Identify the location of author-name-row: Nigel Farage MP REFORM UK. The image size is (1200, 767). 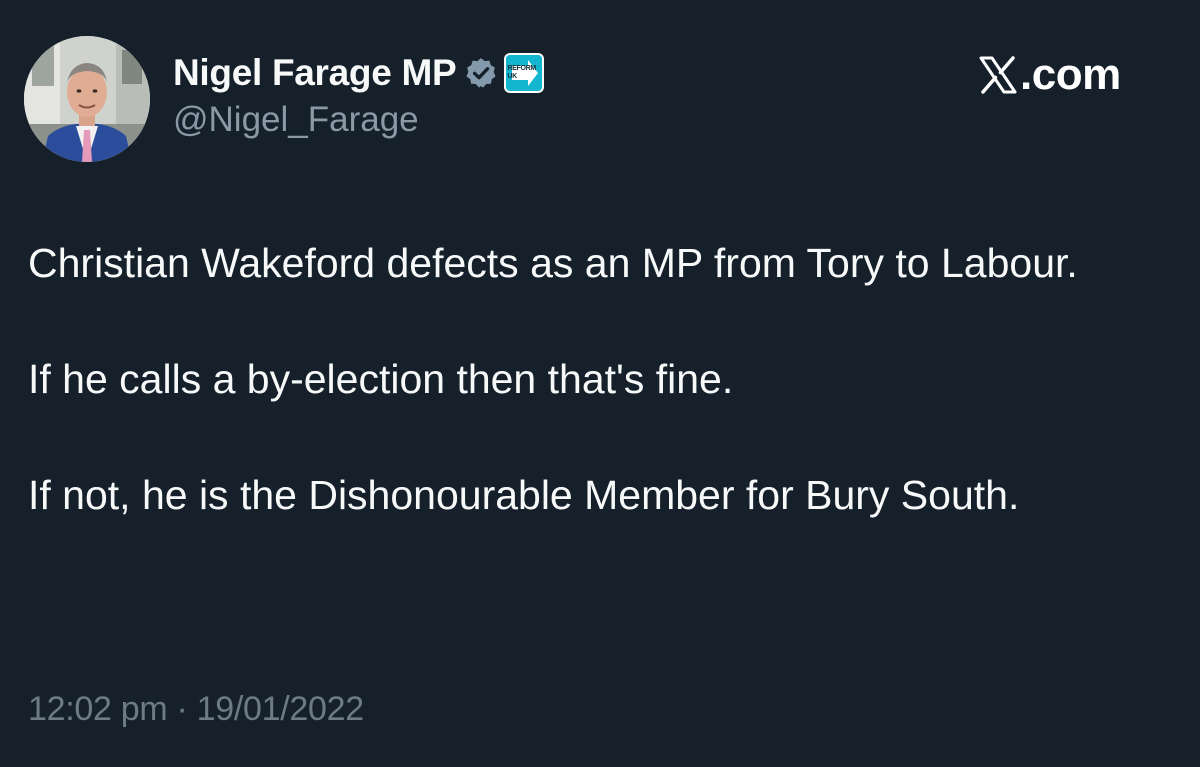
(359, 73).